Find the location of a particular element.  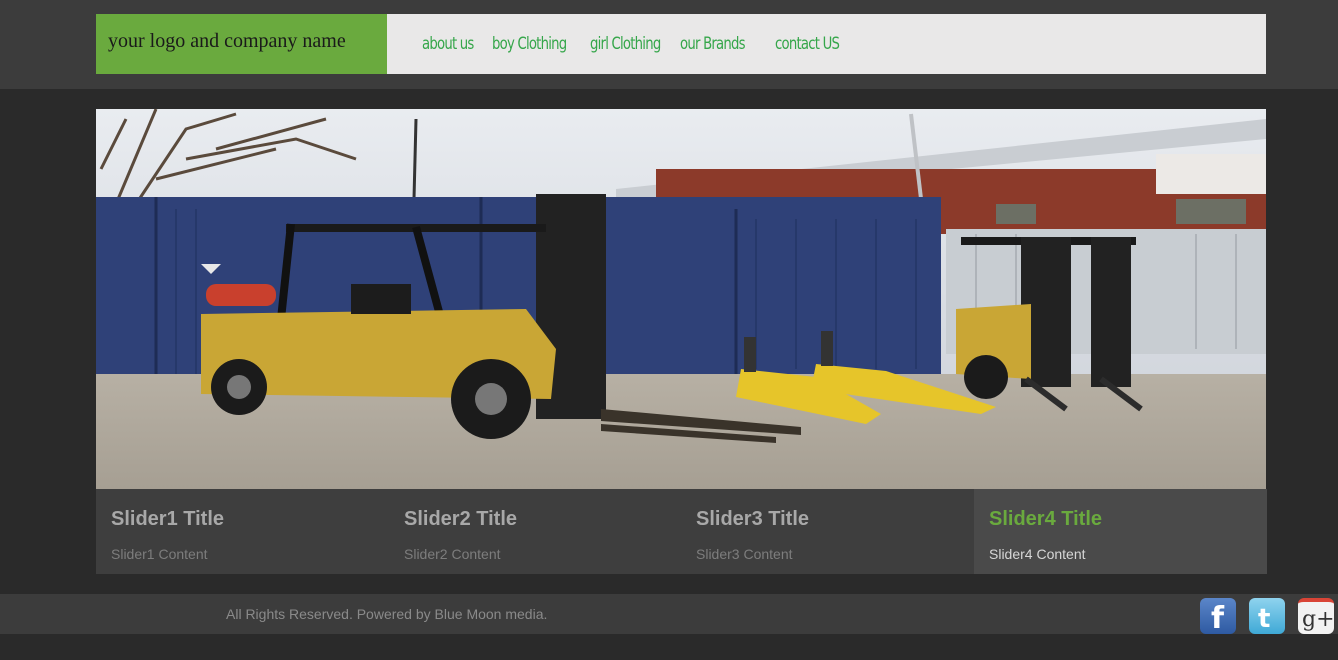

twitter-icon: t is located at coordinates (1267, 616).